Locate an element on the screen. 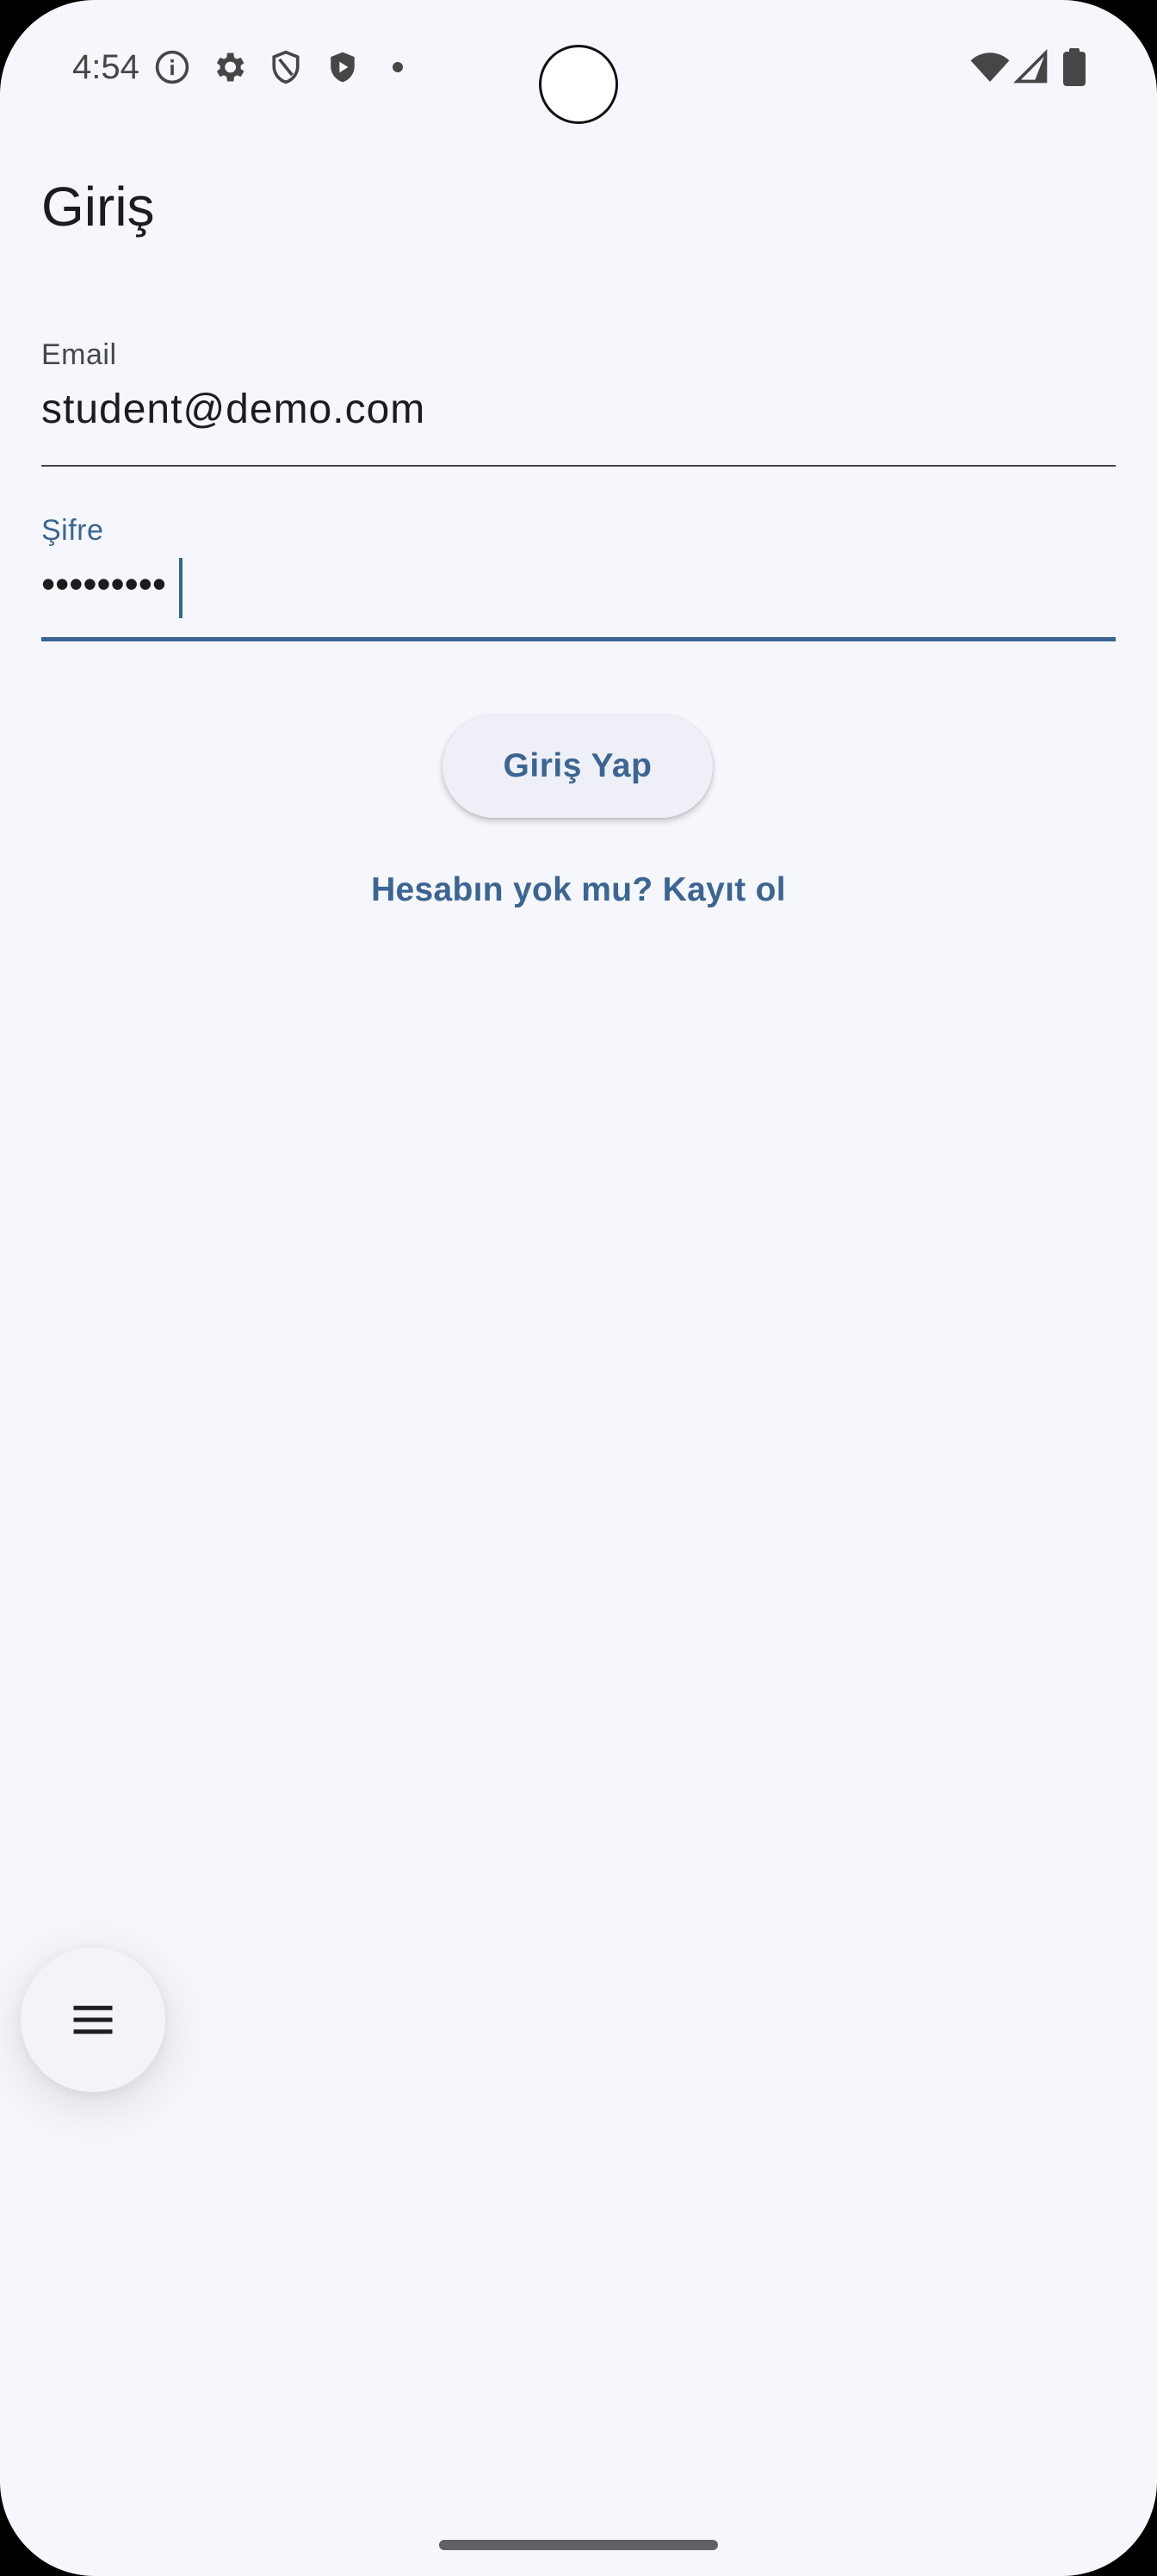 The height and width of the screenshot is (2576, 1157). register-link: Hesabın yok mu? Kayıt ol is located at coordinates (579, 890).